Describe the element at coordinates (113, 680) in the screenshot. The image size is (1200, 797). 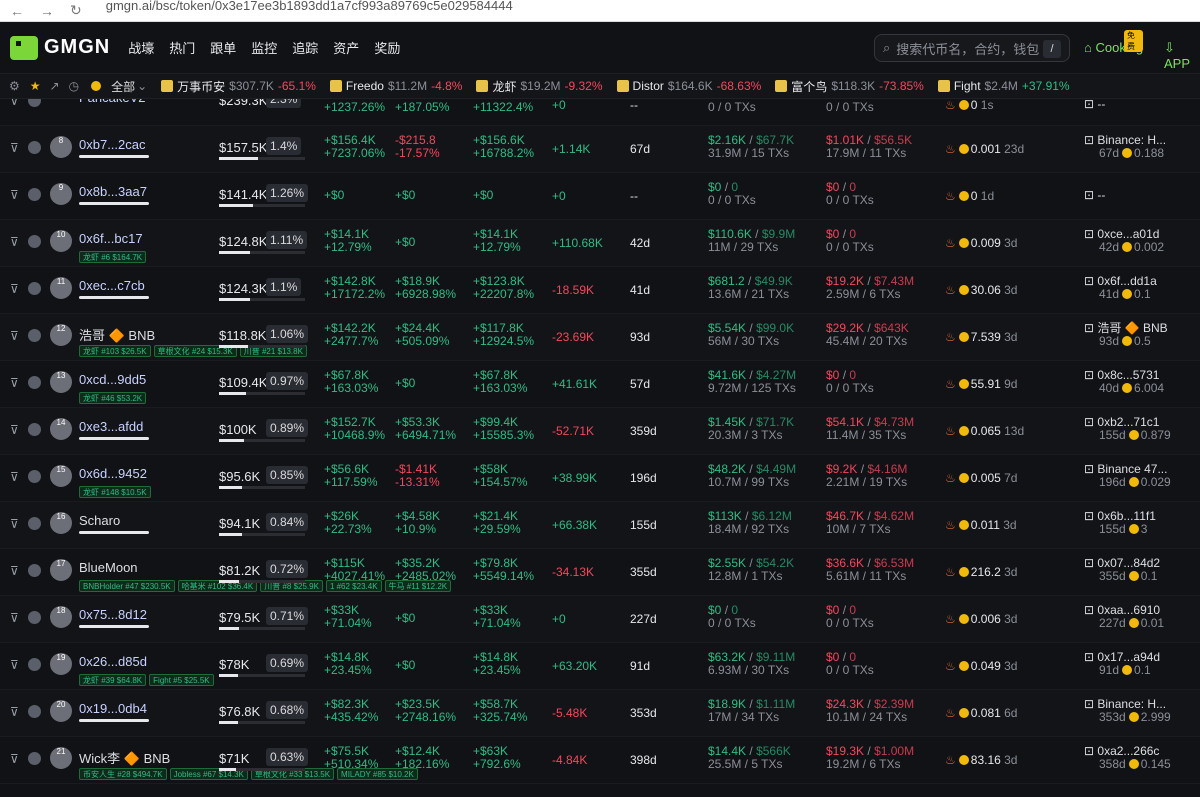
I see `holding-badge: 龙虾 #39 $64.8K` at that location.